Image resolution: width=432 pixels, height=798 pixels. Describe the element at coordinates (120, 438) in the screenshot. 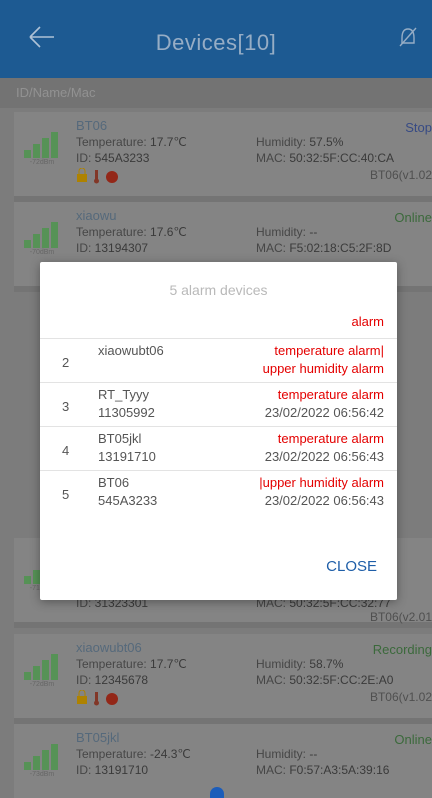

I see `alarm-device-name: BT05jkl` at that location.